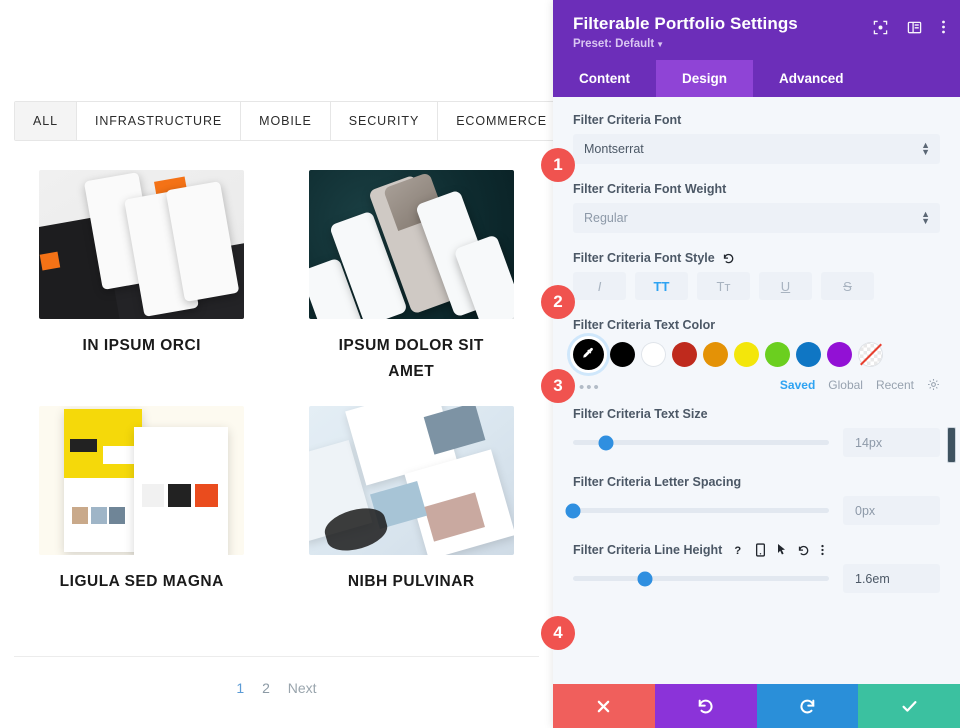  What do you see at coordinates (495, 121) in the screenshot?
I see `filter-tab-ecommerce: ECOMMERCE` at bounding box center [495, 121].